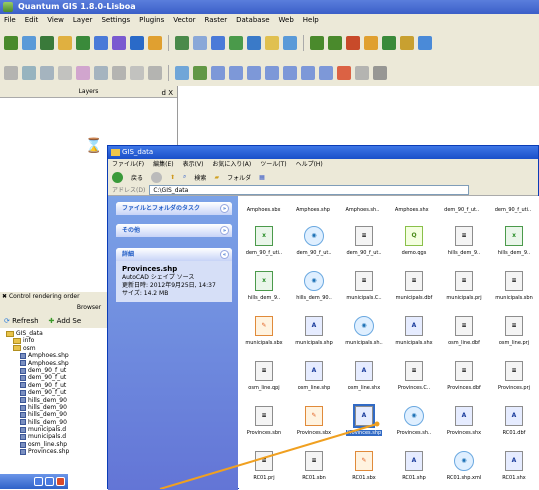  Describe the element at coordinates (264, 467) in the screenshot. I see `file-item: ≡ RC01.prj` at that location.